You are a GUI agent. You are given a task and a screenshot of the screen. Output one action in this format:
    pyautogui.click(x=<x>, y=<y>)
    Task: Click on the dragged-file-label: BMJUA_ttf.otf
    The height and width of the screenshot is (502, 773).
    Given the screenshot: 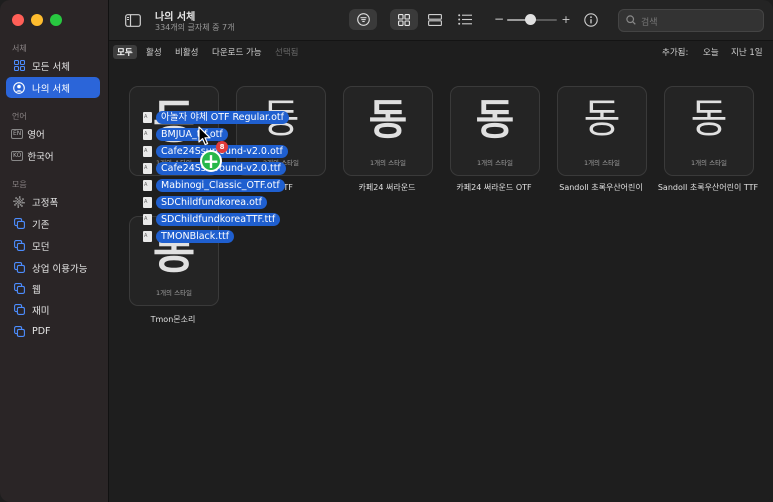 What is the action you would take?
    pyautogui.click(x=192, y=134)
    